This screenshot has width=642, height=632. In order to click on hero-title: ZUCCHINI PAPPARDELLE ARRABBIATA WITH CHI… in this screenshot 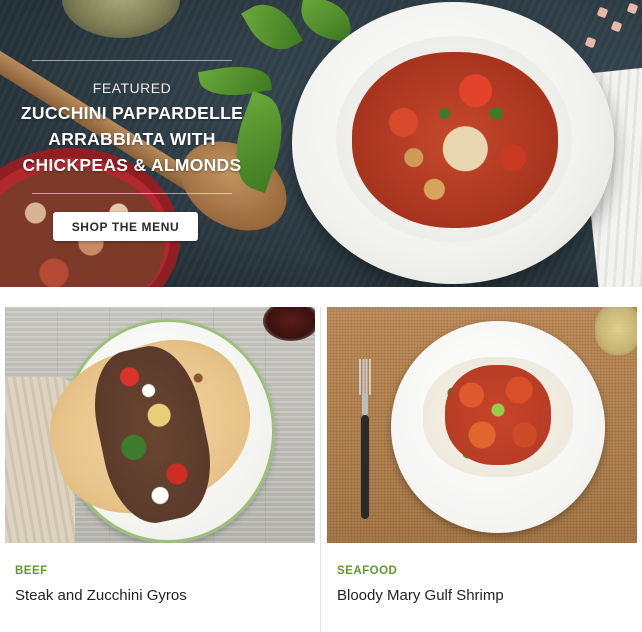, I will do `click(132, 139)`.